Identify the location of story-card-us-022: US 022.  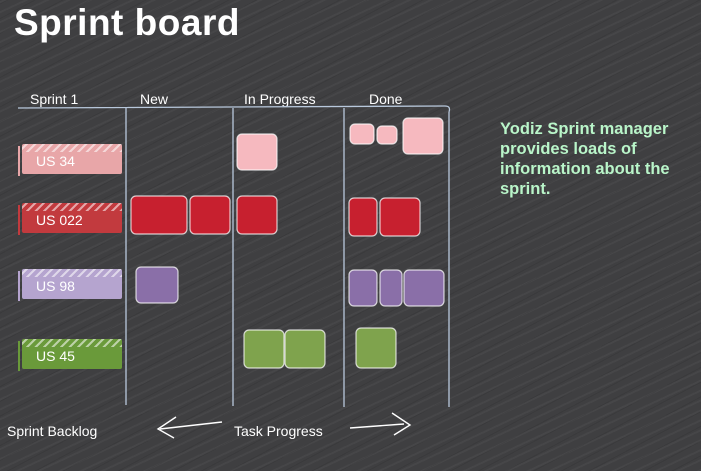
(70, 219).